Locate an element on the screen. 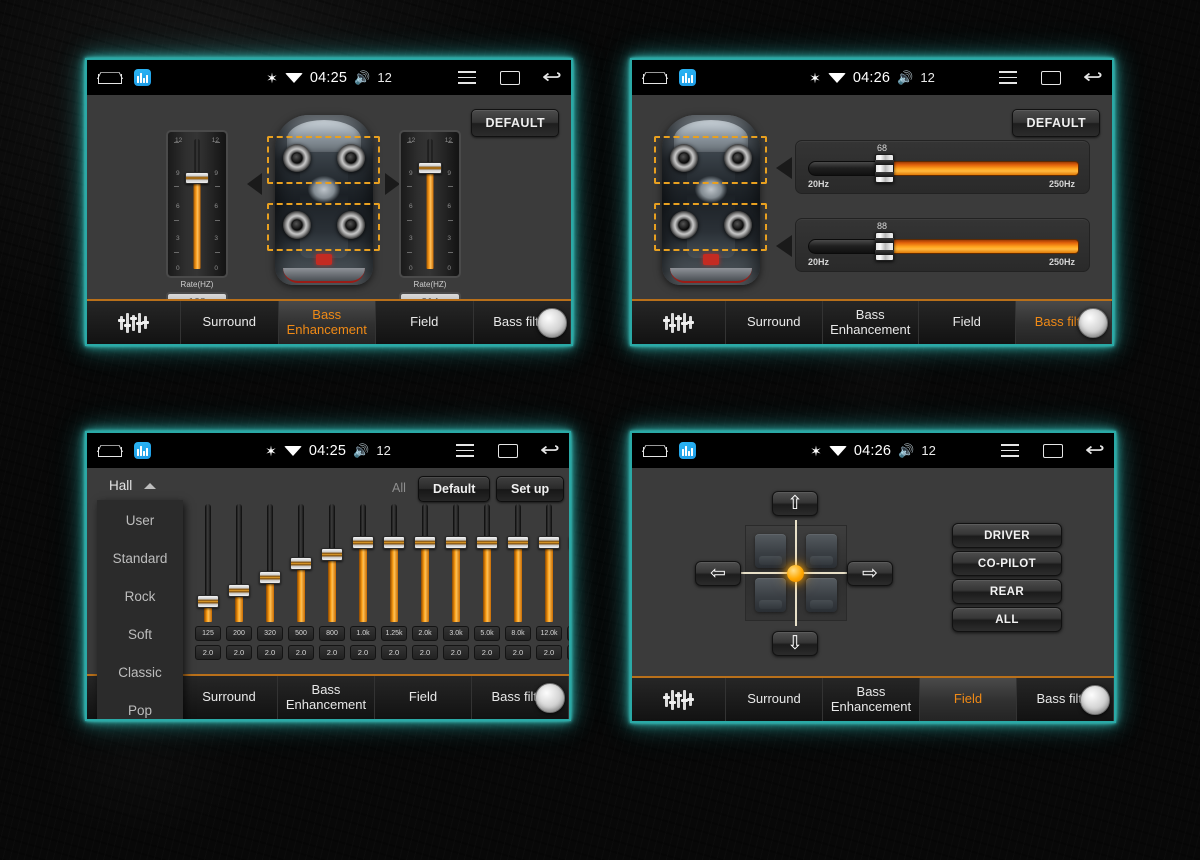 This screenshot has width=1200, height=860. slider-fill-rear is located at coordinates (981, 246).